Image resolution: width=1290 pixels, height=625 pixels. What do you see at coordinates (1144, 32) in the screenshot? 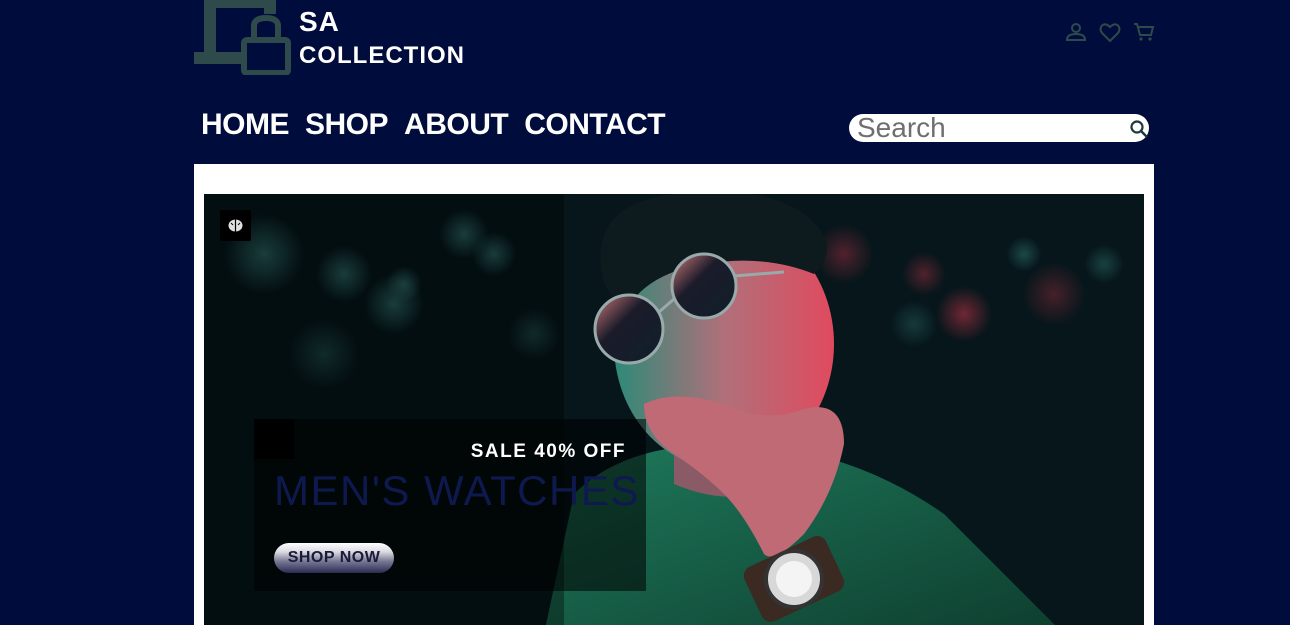
I see `cart-icon` at bounding box center [1144, 32].